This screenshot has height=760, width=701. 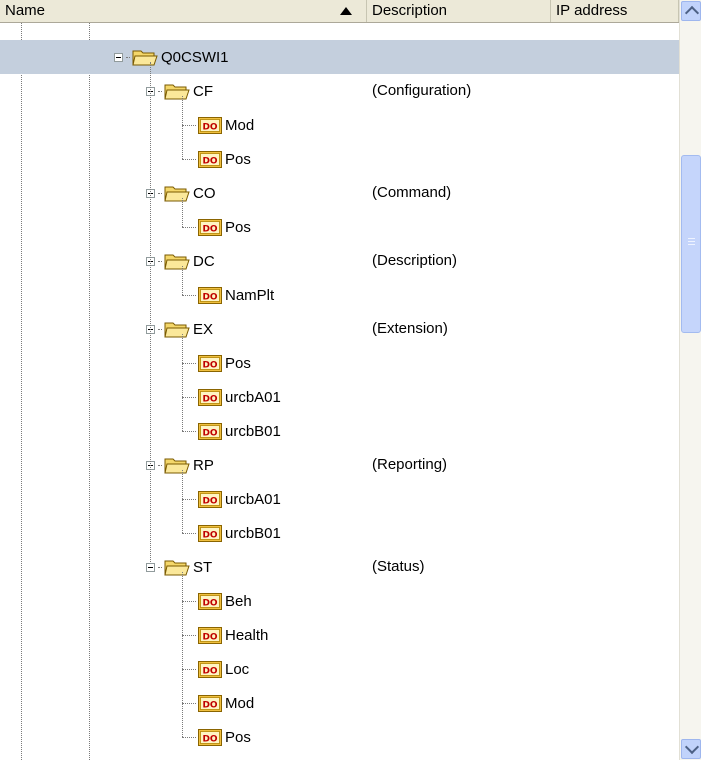 What do you see at coordinates (412, 192) in the screenshot?
I see `tree-node-description: (Command)` at bounding box center [412, 192].